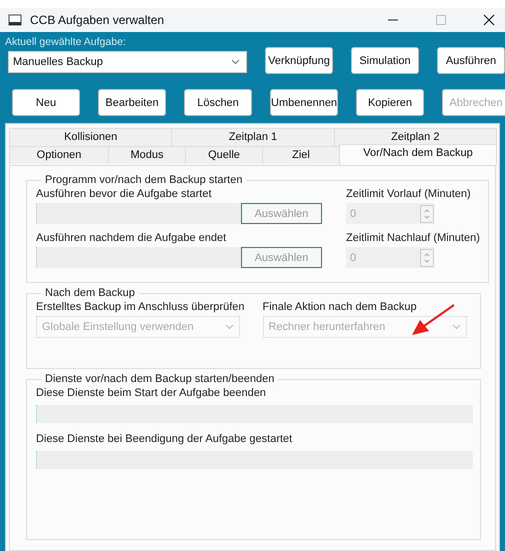 Image resolution: width=505 pixels, height=551 pixels. I want to click on field-label: Erstelltes Backup im Anschluss überprüfen, so click(140, 307).